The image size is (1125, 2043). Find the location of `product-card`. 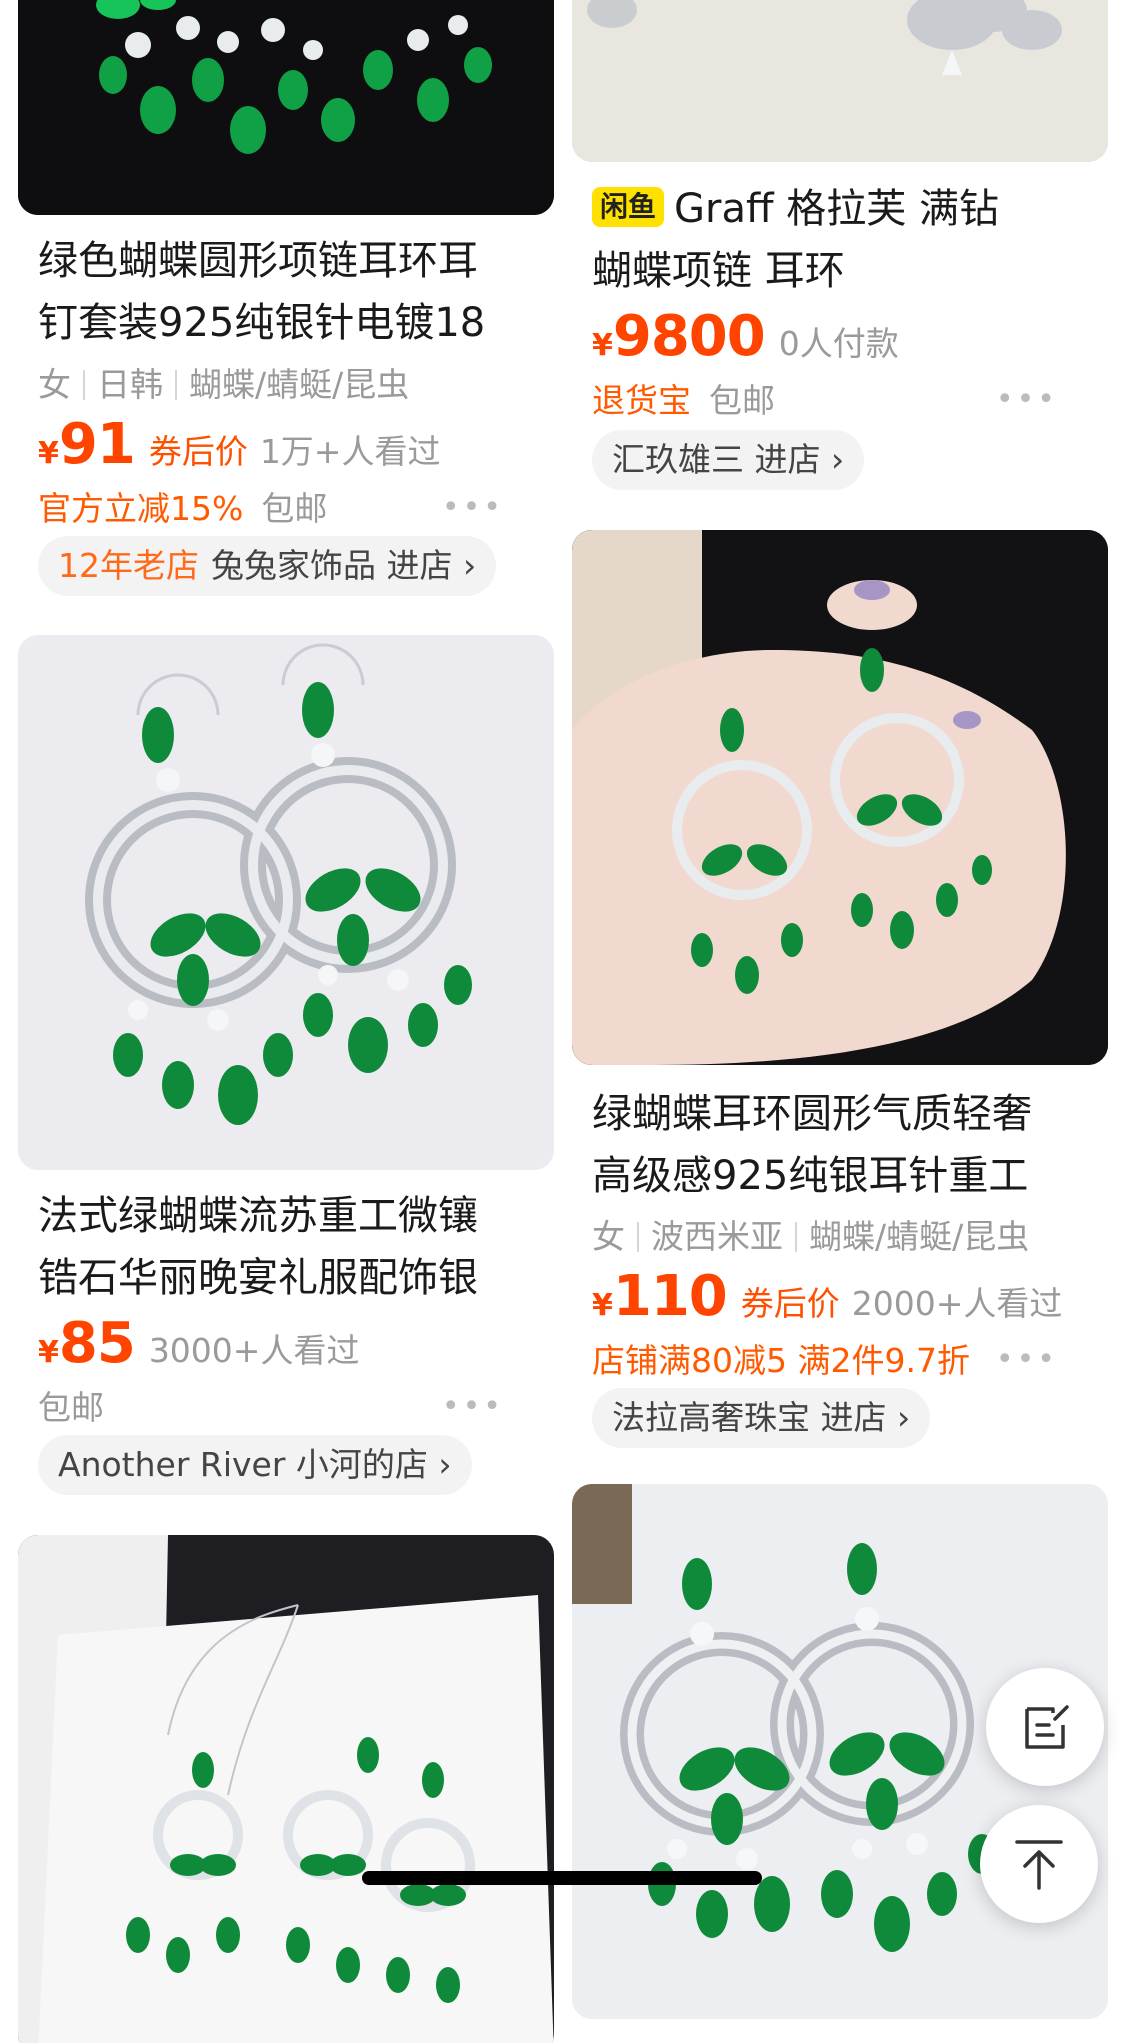

product-card is located at coordinates (286, 1789).